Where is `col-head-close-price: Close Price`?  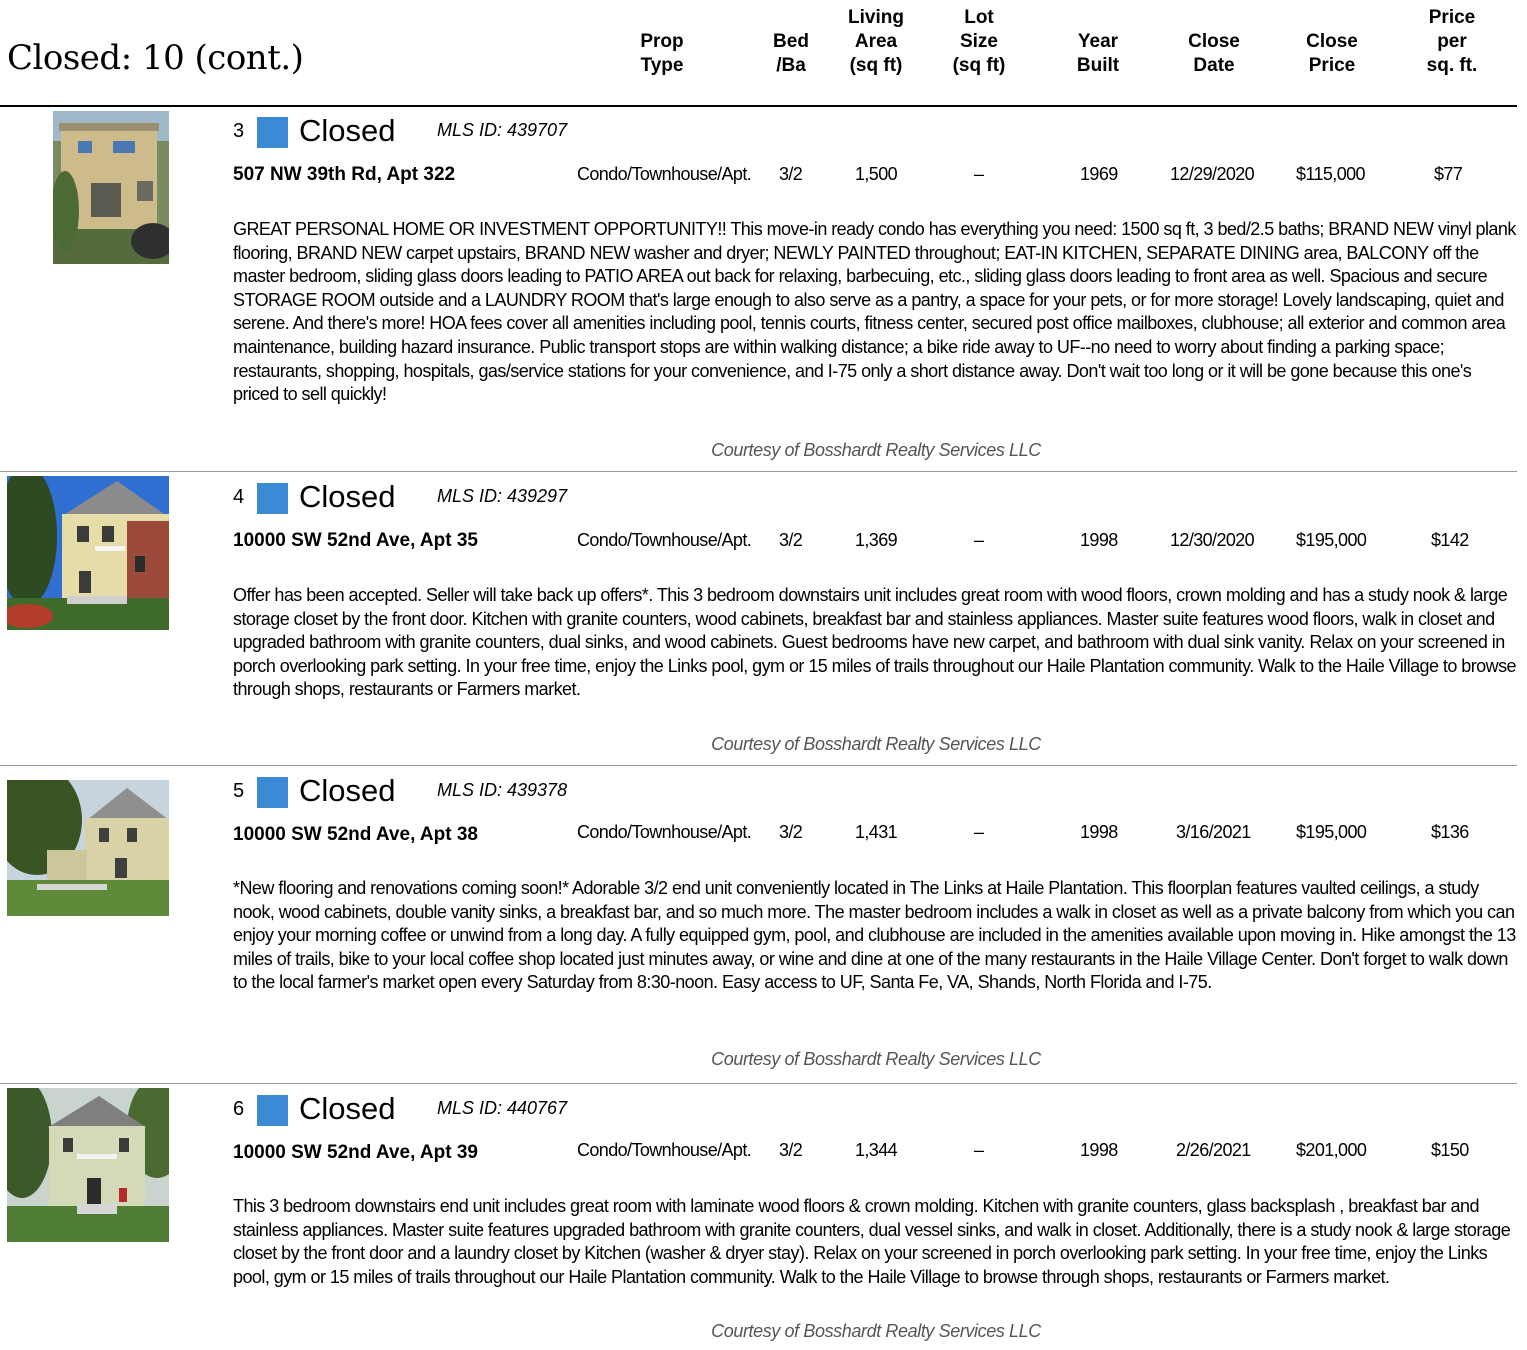
col-head-close-price: Close Price is located at coordinates (1332, 53).